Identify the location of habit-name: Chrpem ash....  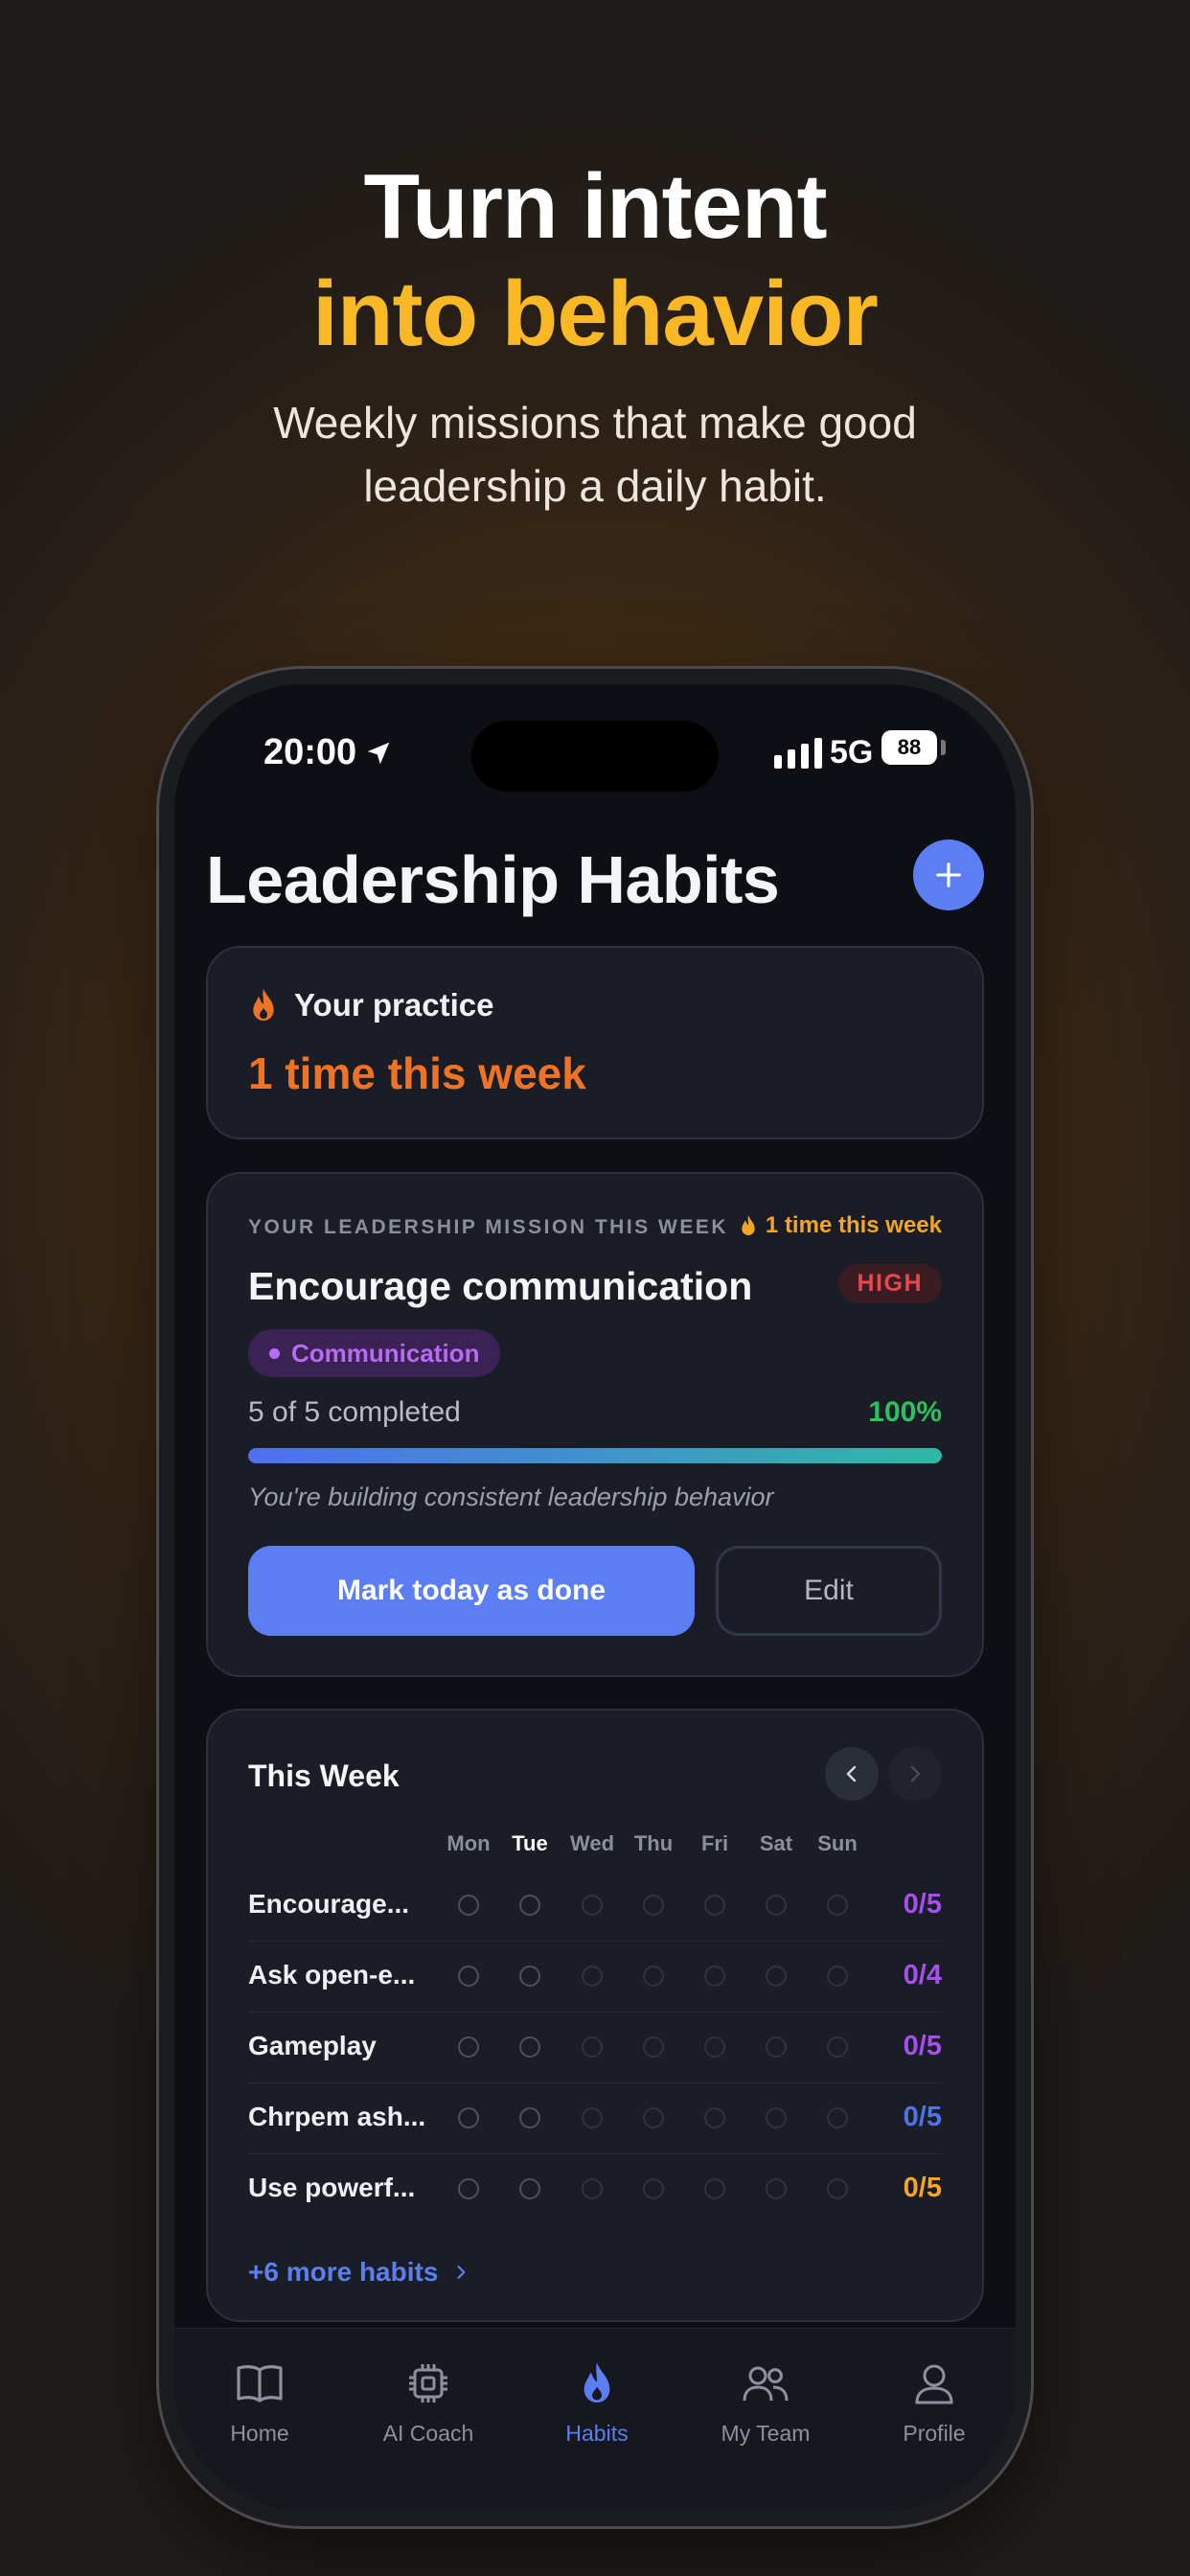
(337, 2116).